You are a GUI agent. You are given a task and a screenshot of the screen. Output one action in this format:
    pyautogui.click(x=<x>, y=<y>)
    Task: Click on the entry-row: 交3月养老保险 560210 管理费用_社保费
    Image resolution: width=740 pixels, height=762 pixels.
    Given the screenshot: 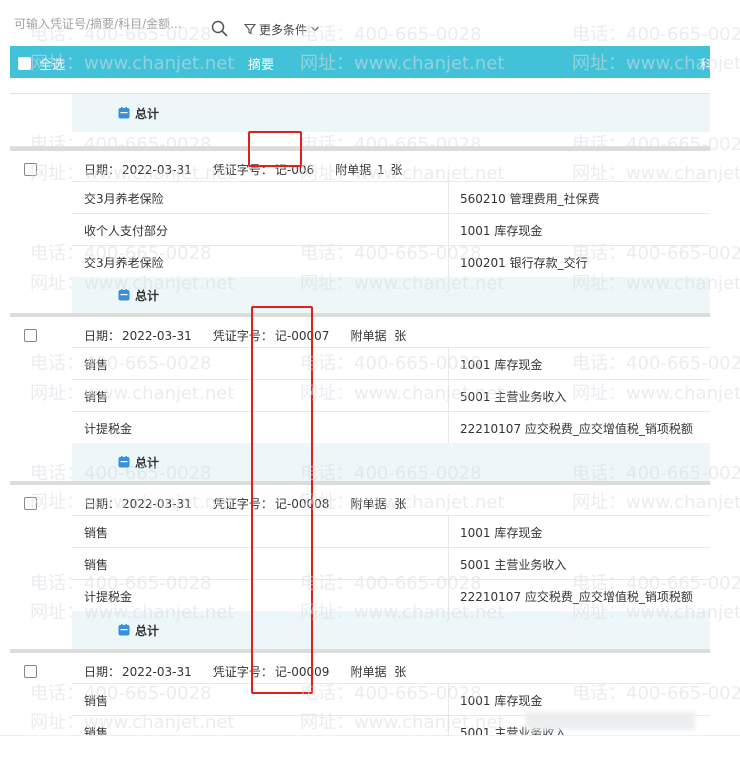 What is the action you would take?
    pyautogui.click(x=391, y=197)
    